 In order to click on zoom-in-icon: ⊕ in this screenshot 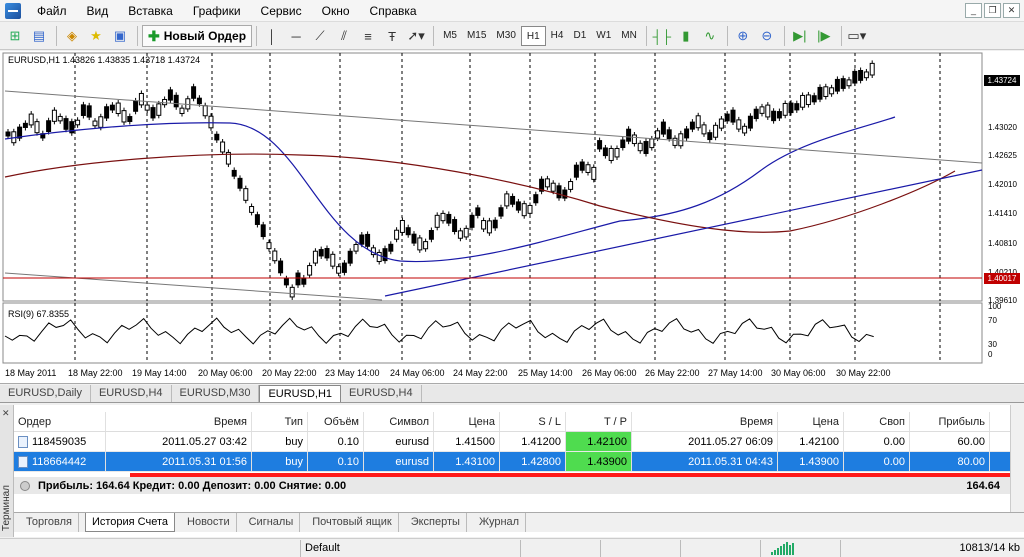, I will do `click(743, 36)`.